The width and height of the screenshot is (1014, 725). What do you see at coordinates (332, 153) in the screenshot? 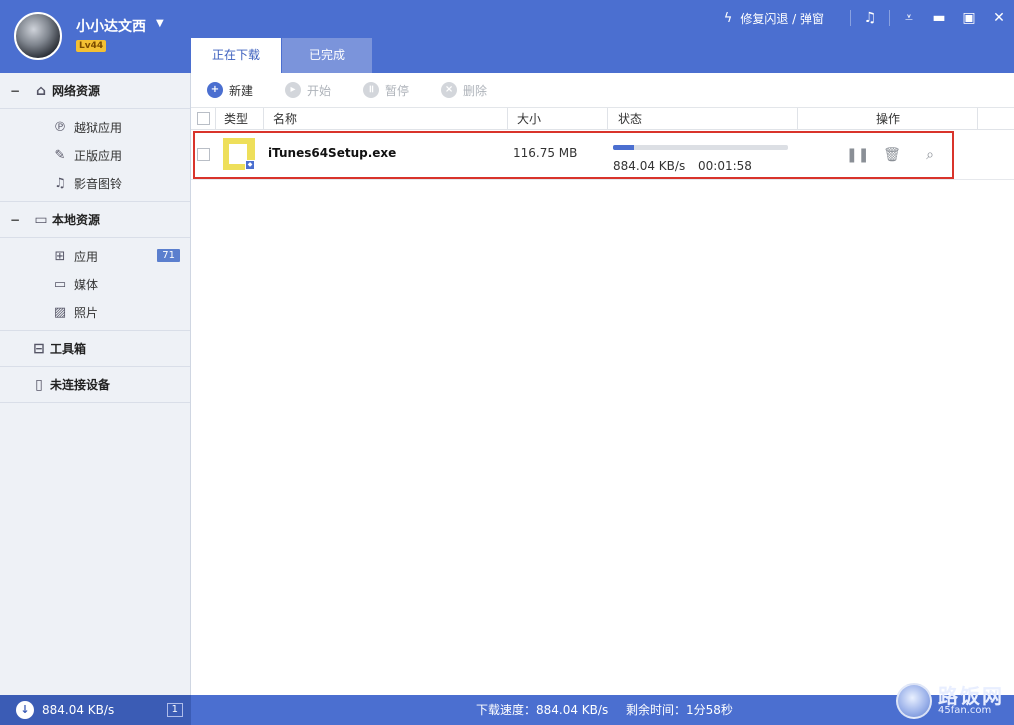
I see `file-name: iTunes64Setup.exe` at bounding box center [332, 153].